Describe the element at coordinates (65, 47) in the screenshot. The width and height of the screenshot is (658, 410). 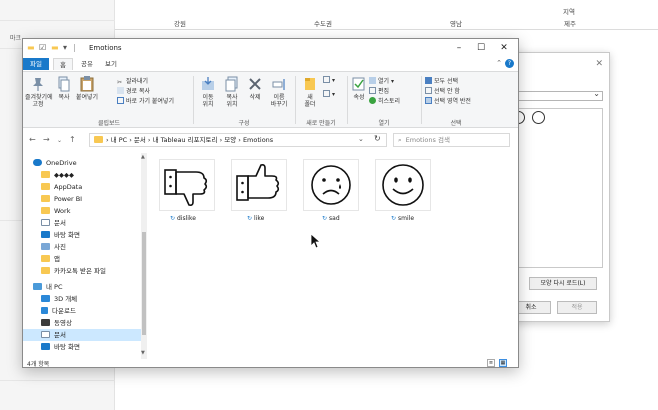
I see `chevron-down-icon: ▾` at that location.